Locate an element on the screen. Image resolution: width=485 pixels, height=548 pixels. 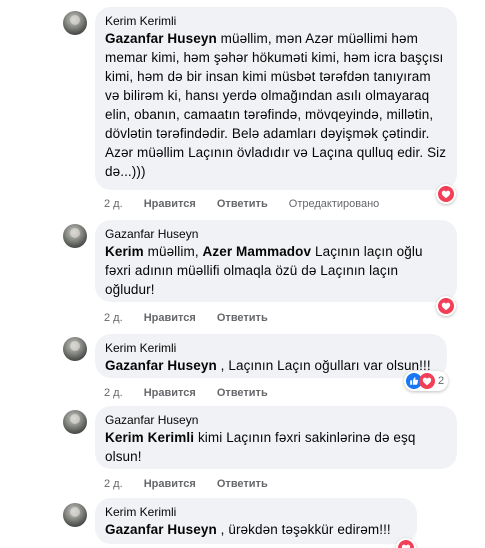
reaction-summary: 2 is located at coordinates (426, 381).